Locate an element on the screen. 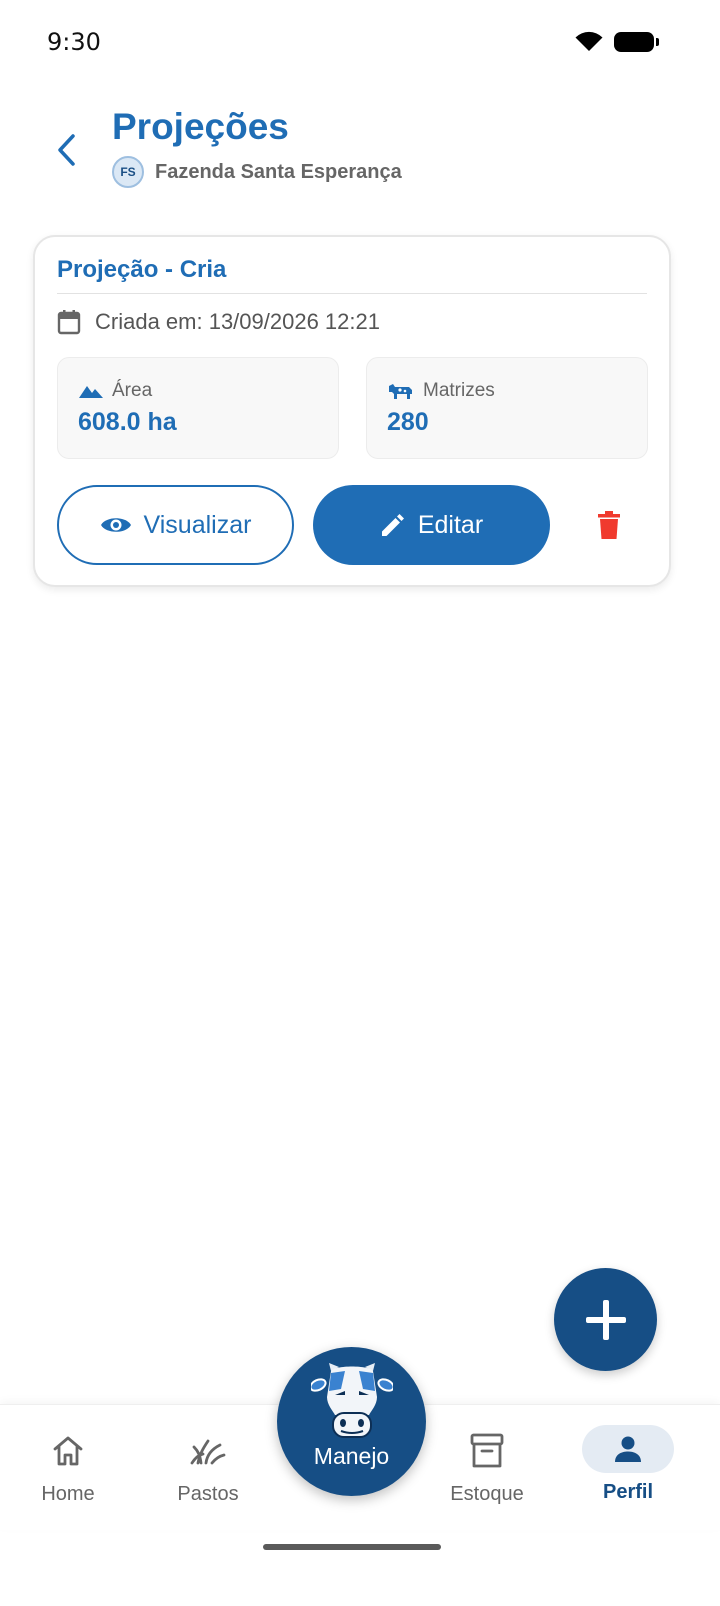 This screenshot has width=720, height=1606. manejo-button: Manejo is located at coordinates (351, 1421).